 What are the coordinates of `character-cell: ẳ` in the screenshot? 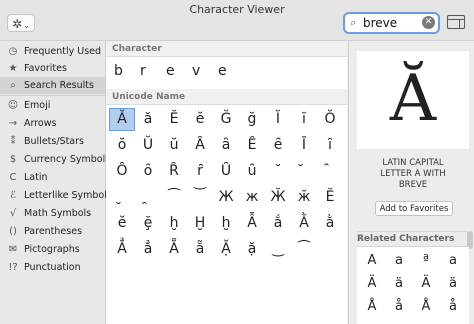 It's located at (148, 249).